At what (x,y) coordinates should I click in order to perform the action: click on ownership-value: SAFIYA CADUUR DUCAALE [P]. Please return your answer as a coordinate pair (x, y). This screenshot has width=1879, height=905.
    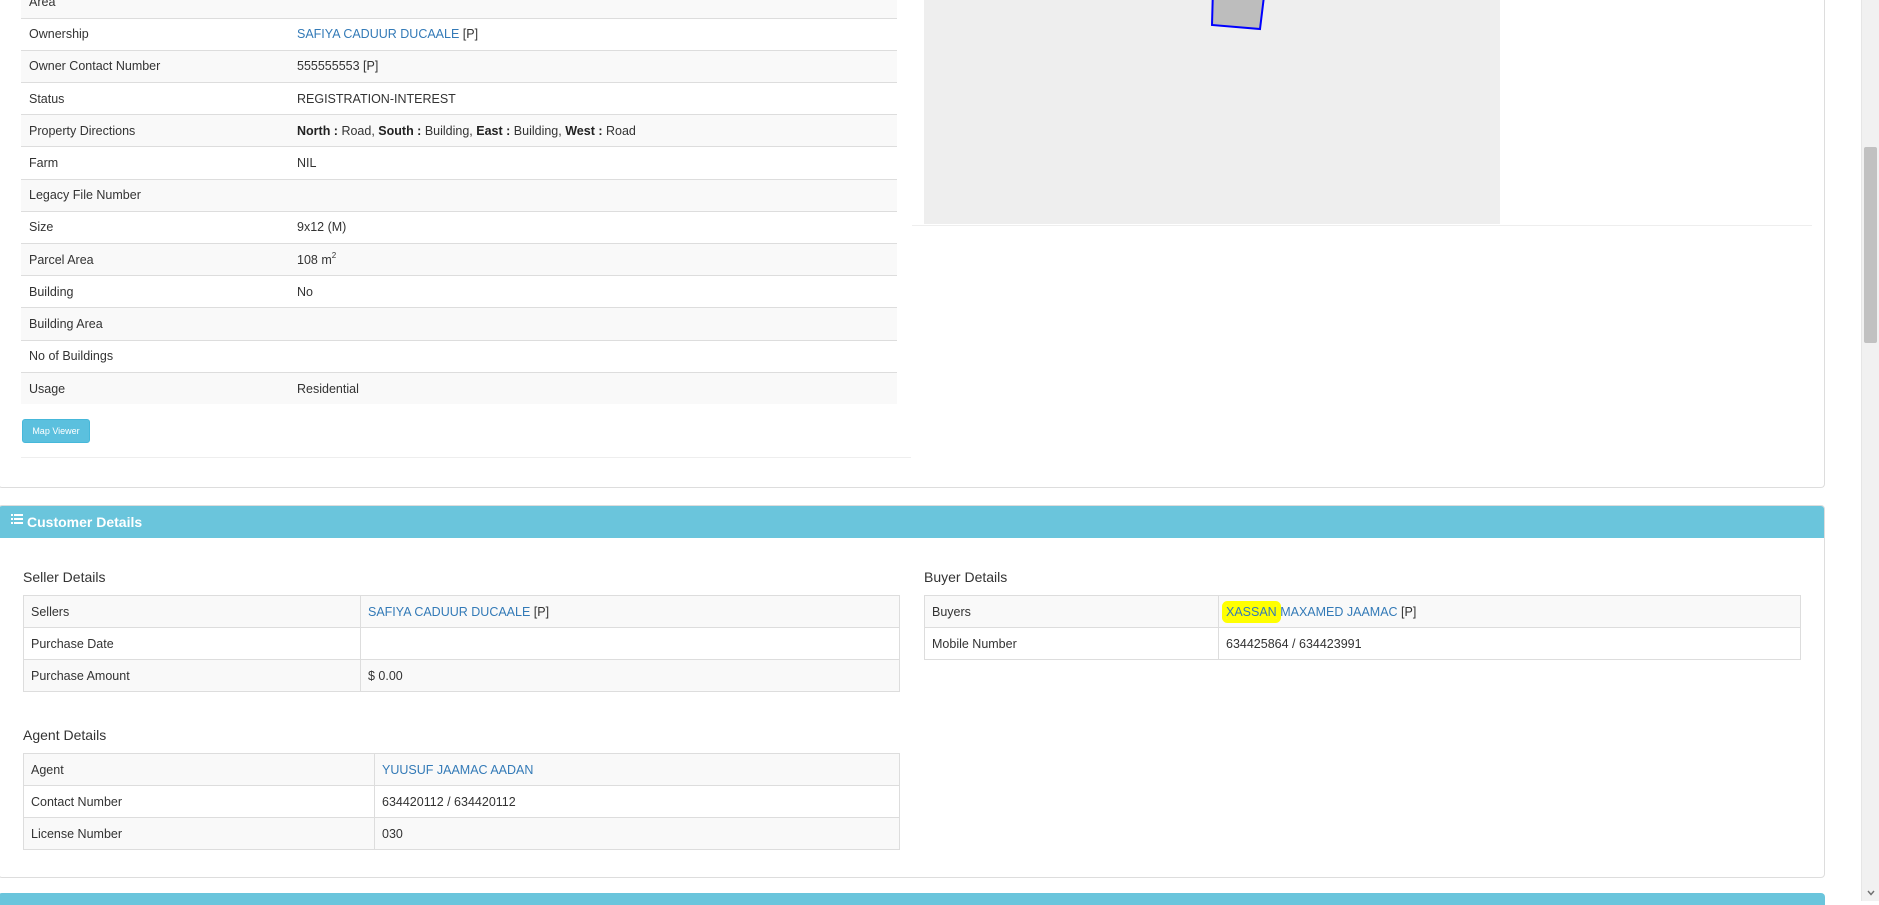
    Looking at the image, I should click on (593, 34).